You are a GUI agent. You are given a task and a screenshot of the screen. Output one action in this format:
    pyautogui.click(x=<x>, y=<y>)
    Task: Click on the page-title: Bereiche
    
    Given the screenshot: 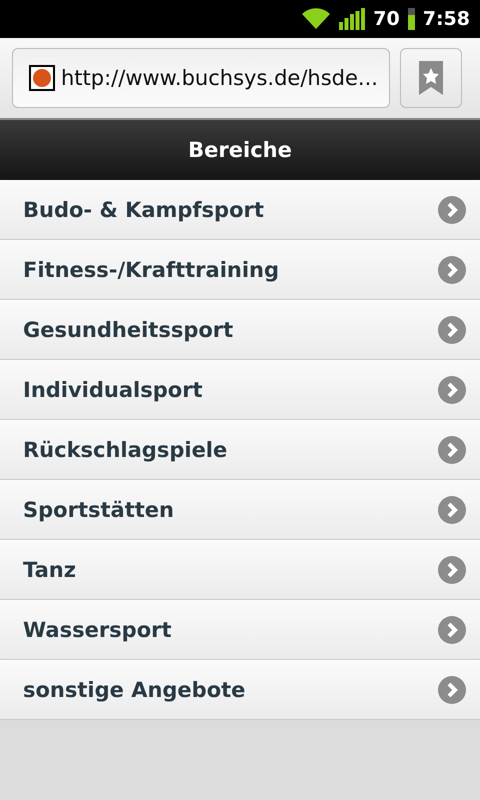 What is the action you would take?
    pyautogui.click(x=240, y=150)
    